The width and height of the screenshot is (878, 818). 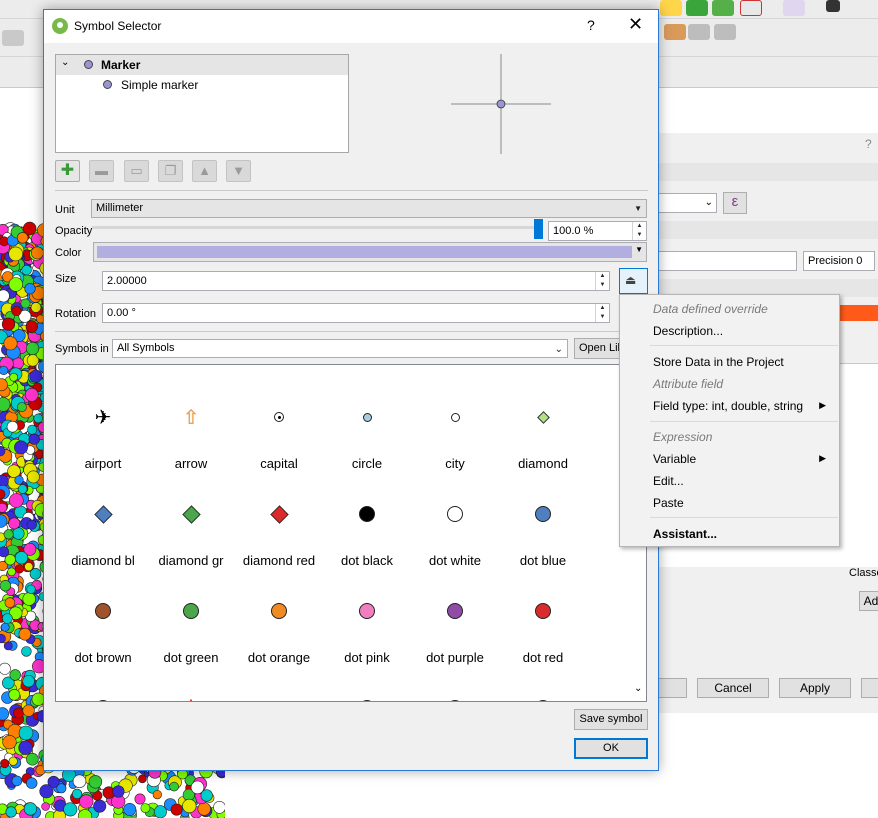 What do you see at coordinates (543, 428) in the screenshot?
I see `symbol-item: diamond` at bounding box center [543, 428].